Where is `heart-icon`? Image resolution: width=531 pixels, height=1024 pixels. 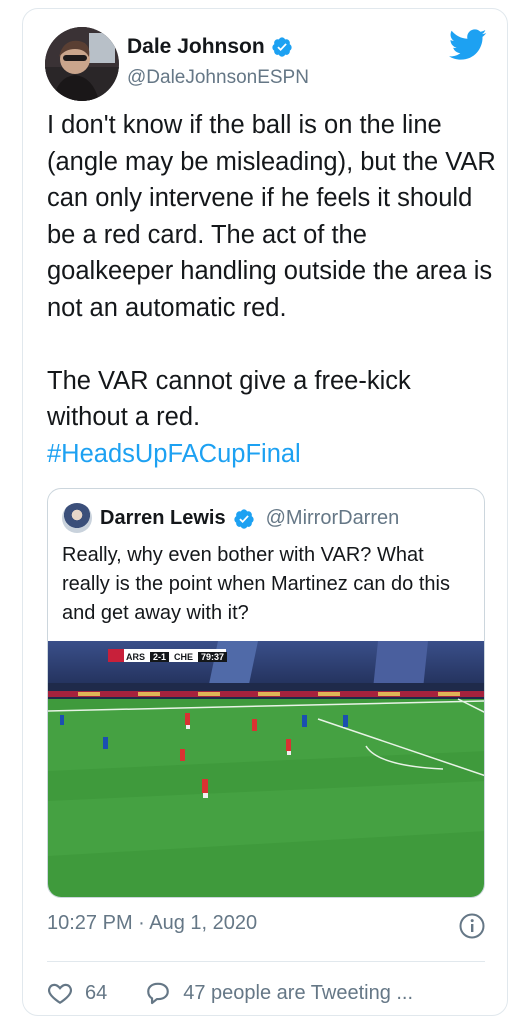 heart-icon is located at coordinates (60, 994).